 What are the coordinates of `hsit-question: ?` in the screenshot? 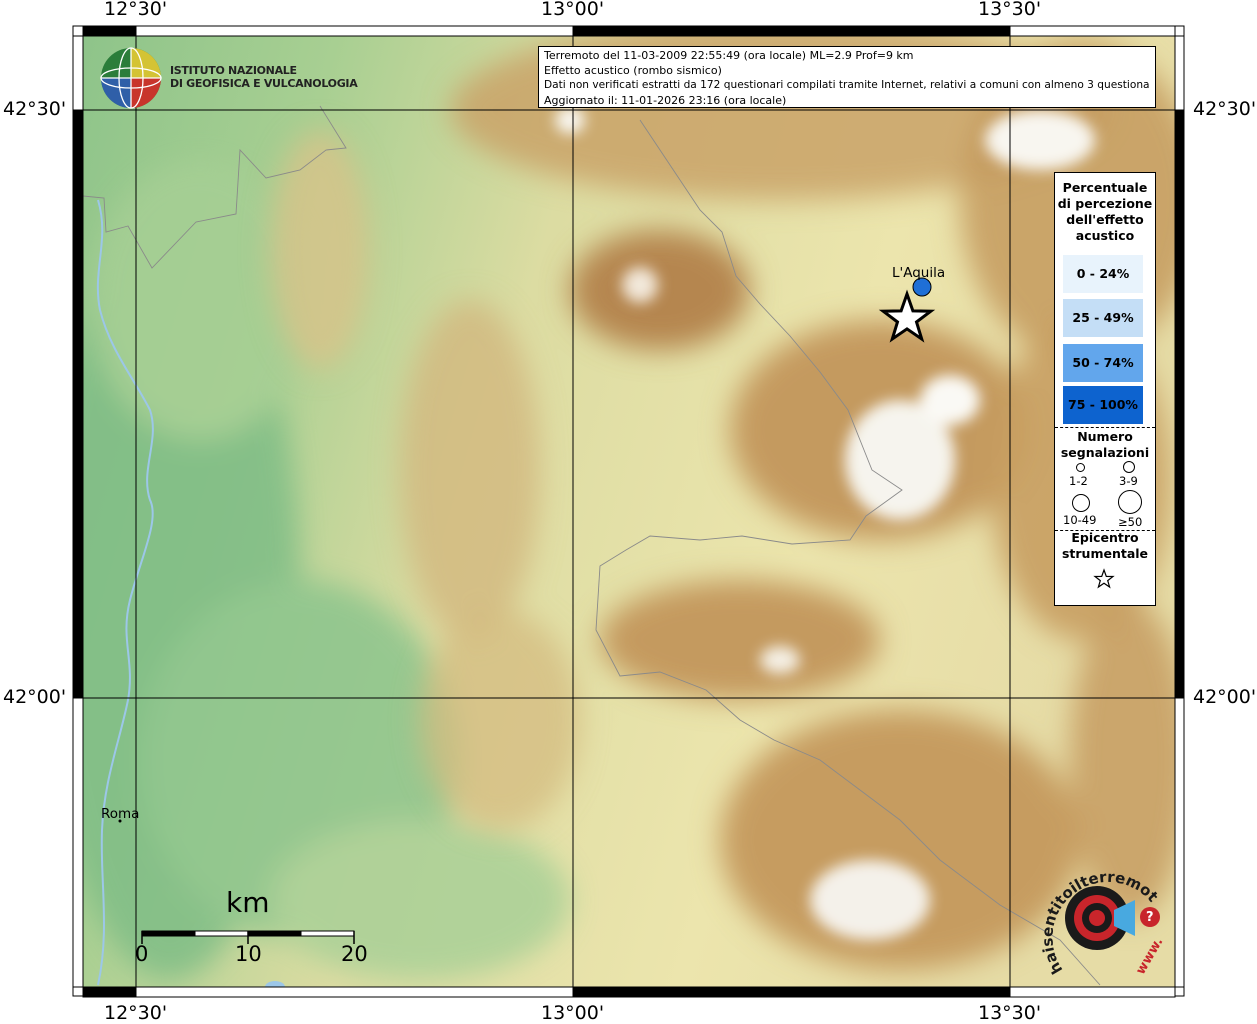 It's located at (1150, 917).